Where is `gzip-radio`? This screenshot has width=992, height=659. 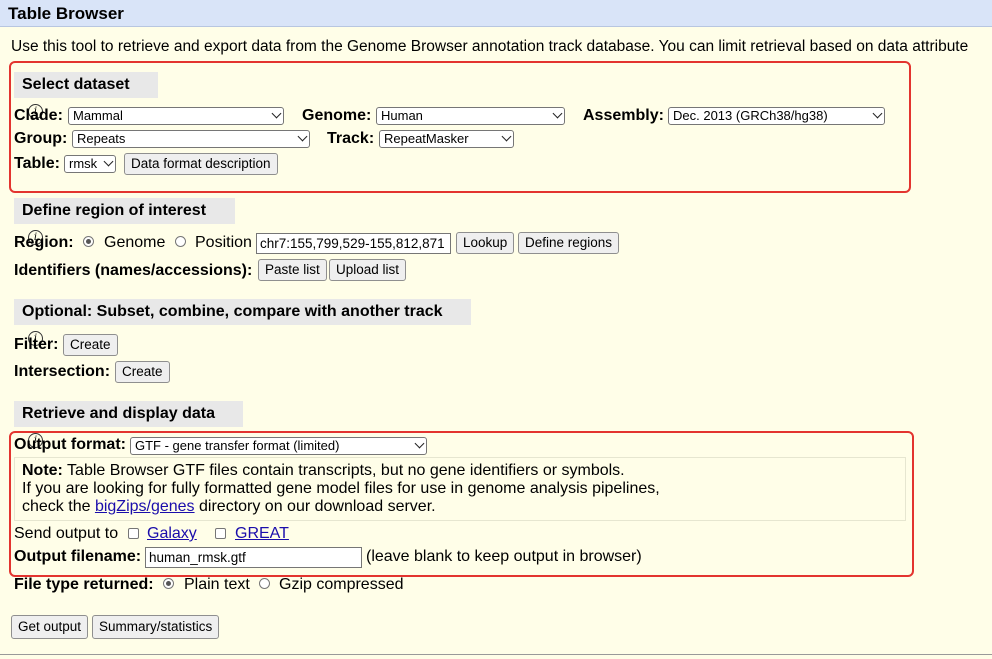
gzip-radio is located at coordinates (264, 583).